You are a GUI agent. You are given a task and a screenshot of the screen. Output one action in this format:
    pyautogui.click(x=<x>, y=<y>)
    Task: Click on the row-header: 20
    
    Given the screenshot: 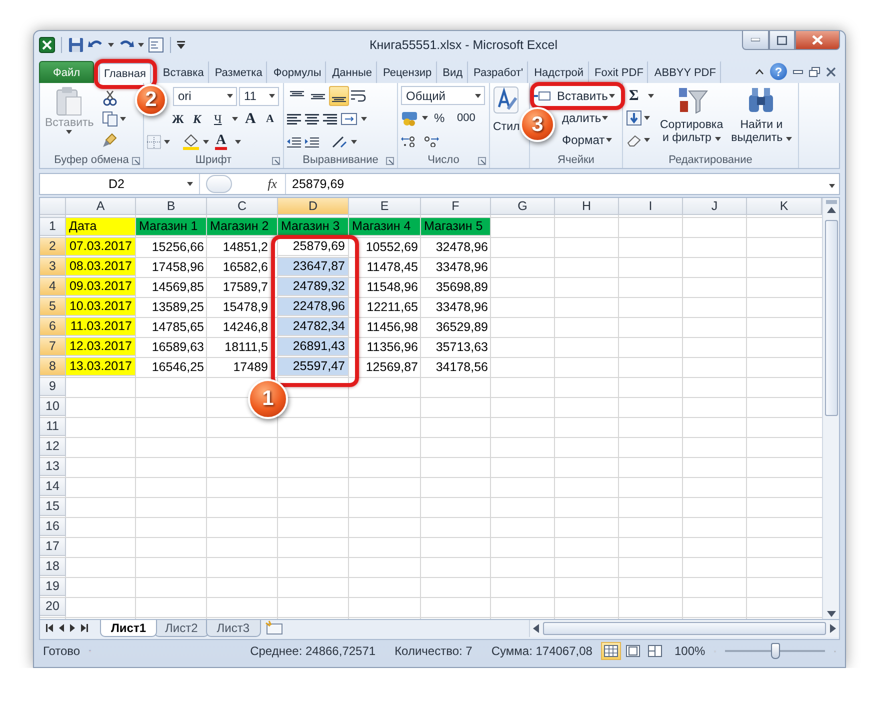 What is the action you would take?
    pyautogui.click(x=53, y=607)
    